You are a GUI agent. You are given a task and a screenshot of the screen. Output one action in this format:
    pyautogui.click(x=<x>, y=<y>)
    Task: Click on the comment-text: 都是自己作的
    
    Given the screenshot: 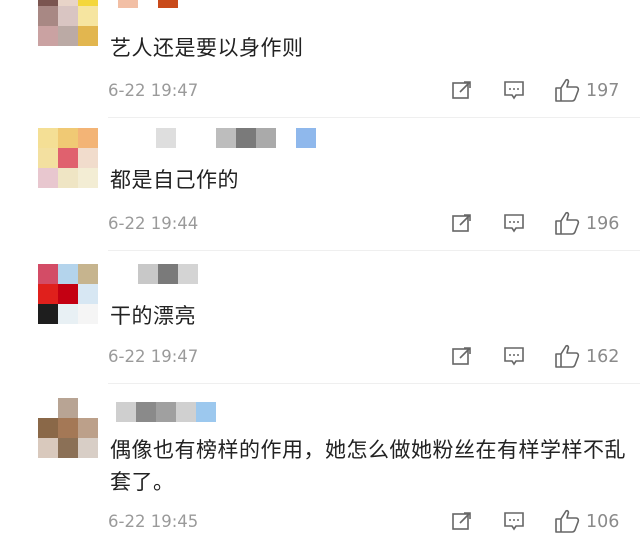 What is the action you would take?
    pyautogui.click(x=174, y=180)
    